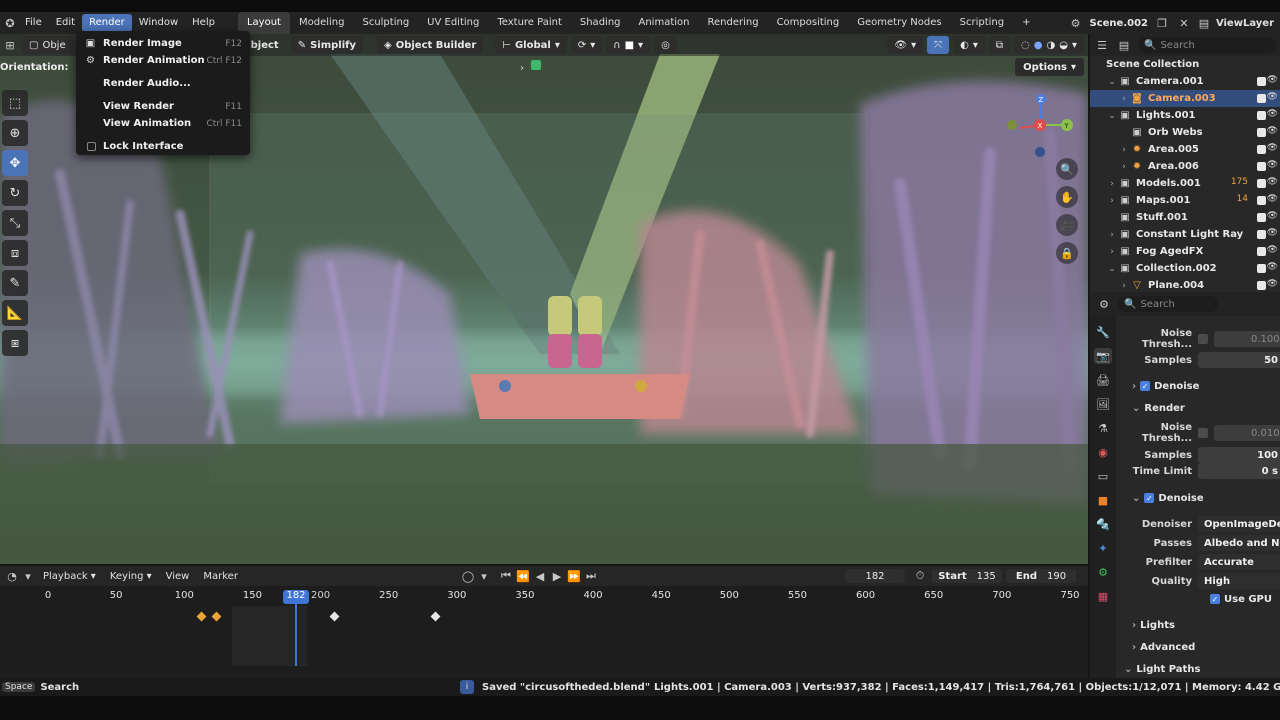 The height and width of the screenshot is (720, 1280). Describe the element at coordinates (1184, 23) in the screenshot. I see `close-scene-icon: ✕` at that location.